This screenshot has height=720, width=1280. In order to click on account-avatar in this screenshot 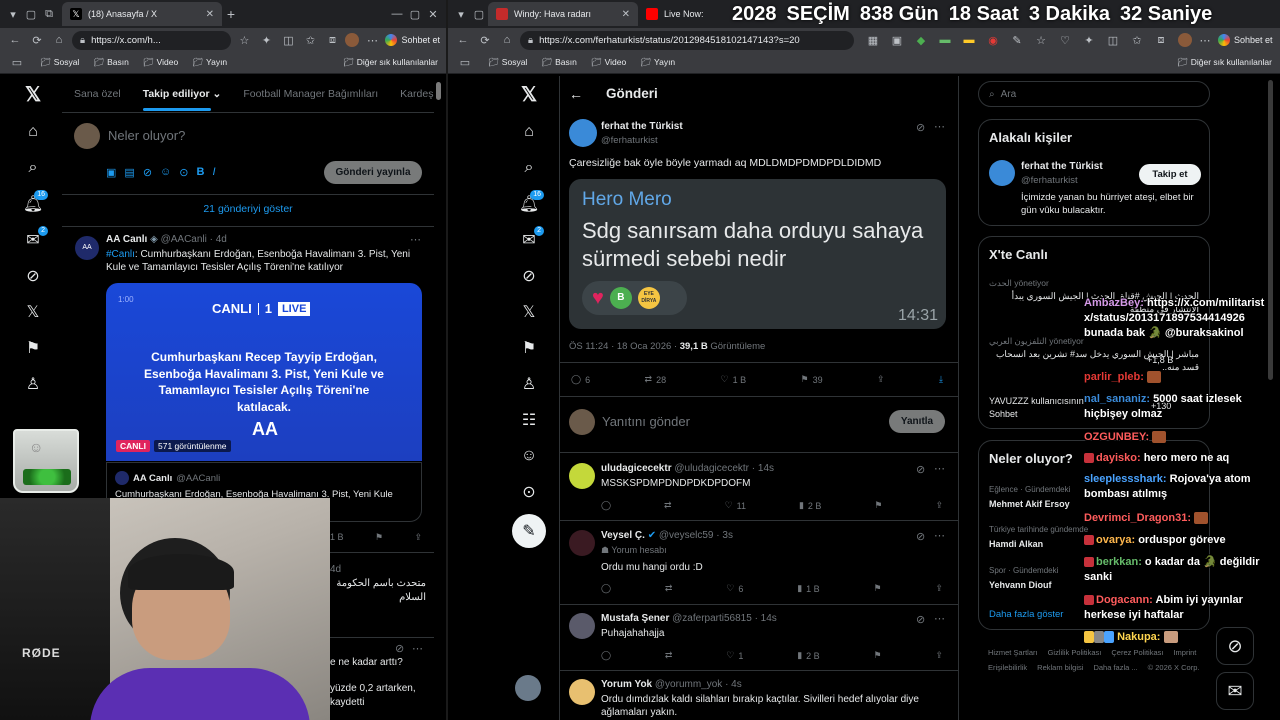, I will do `click(528, 688)`.